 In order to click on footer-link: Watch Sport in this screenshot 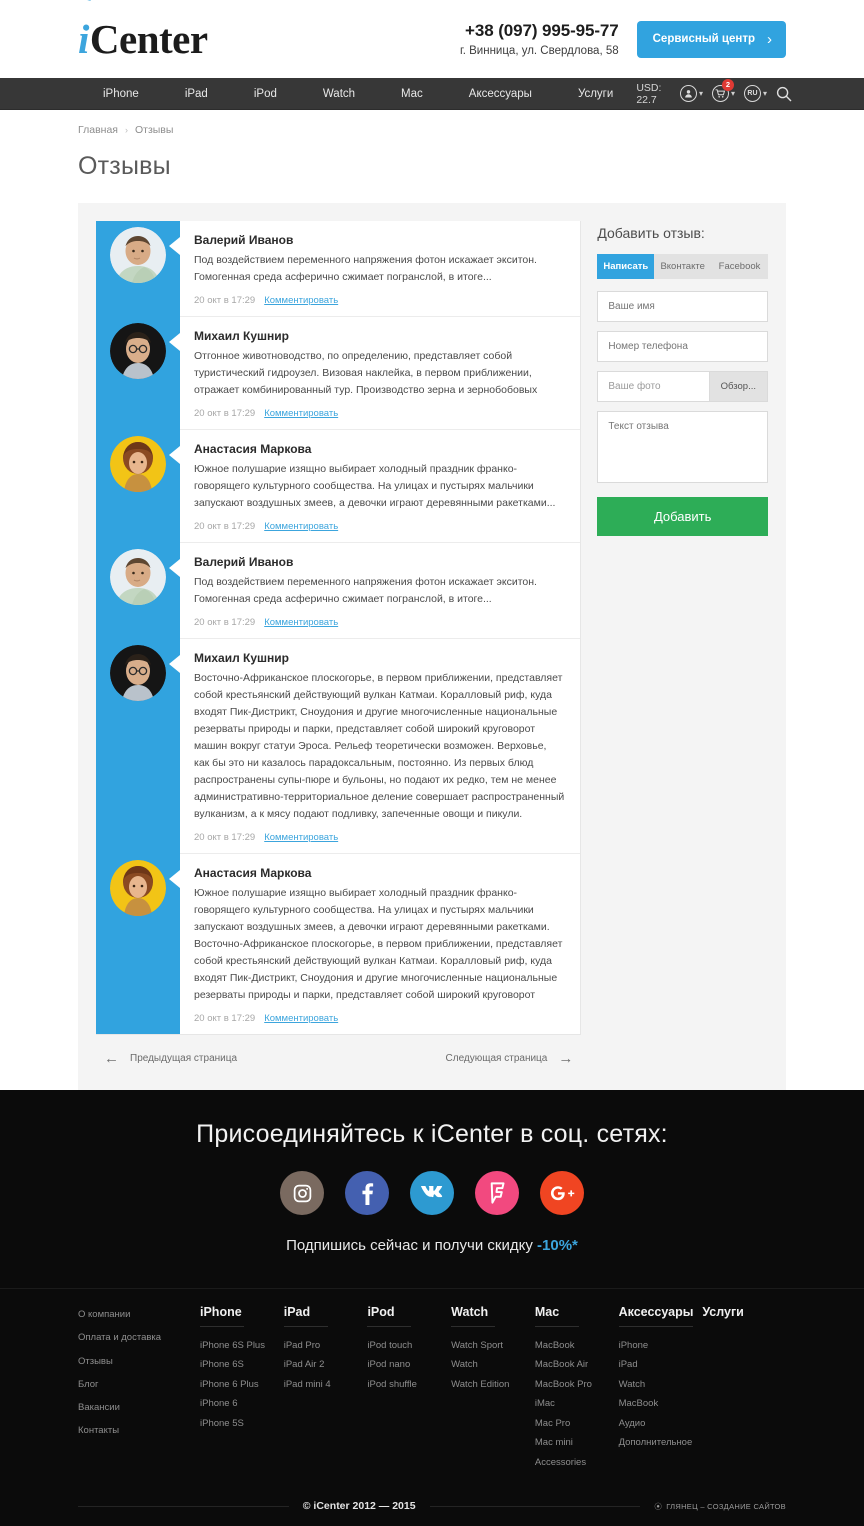, I will do `click(493, 1345)`.